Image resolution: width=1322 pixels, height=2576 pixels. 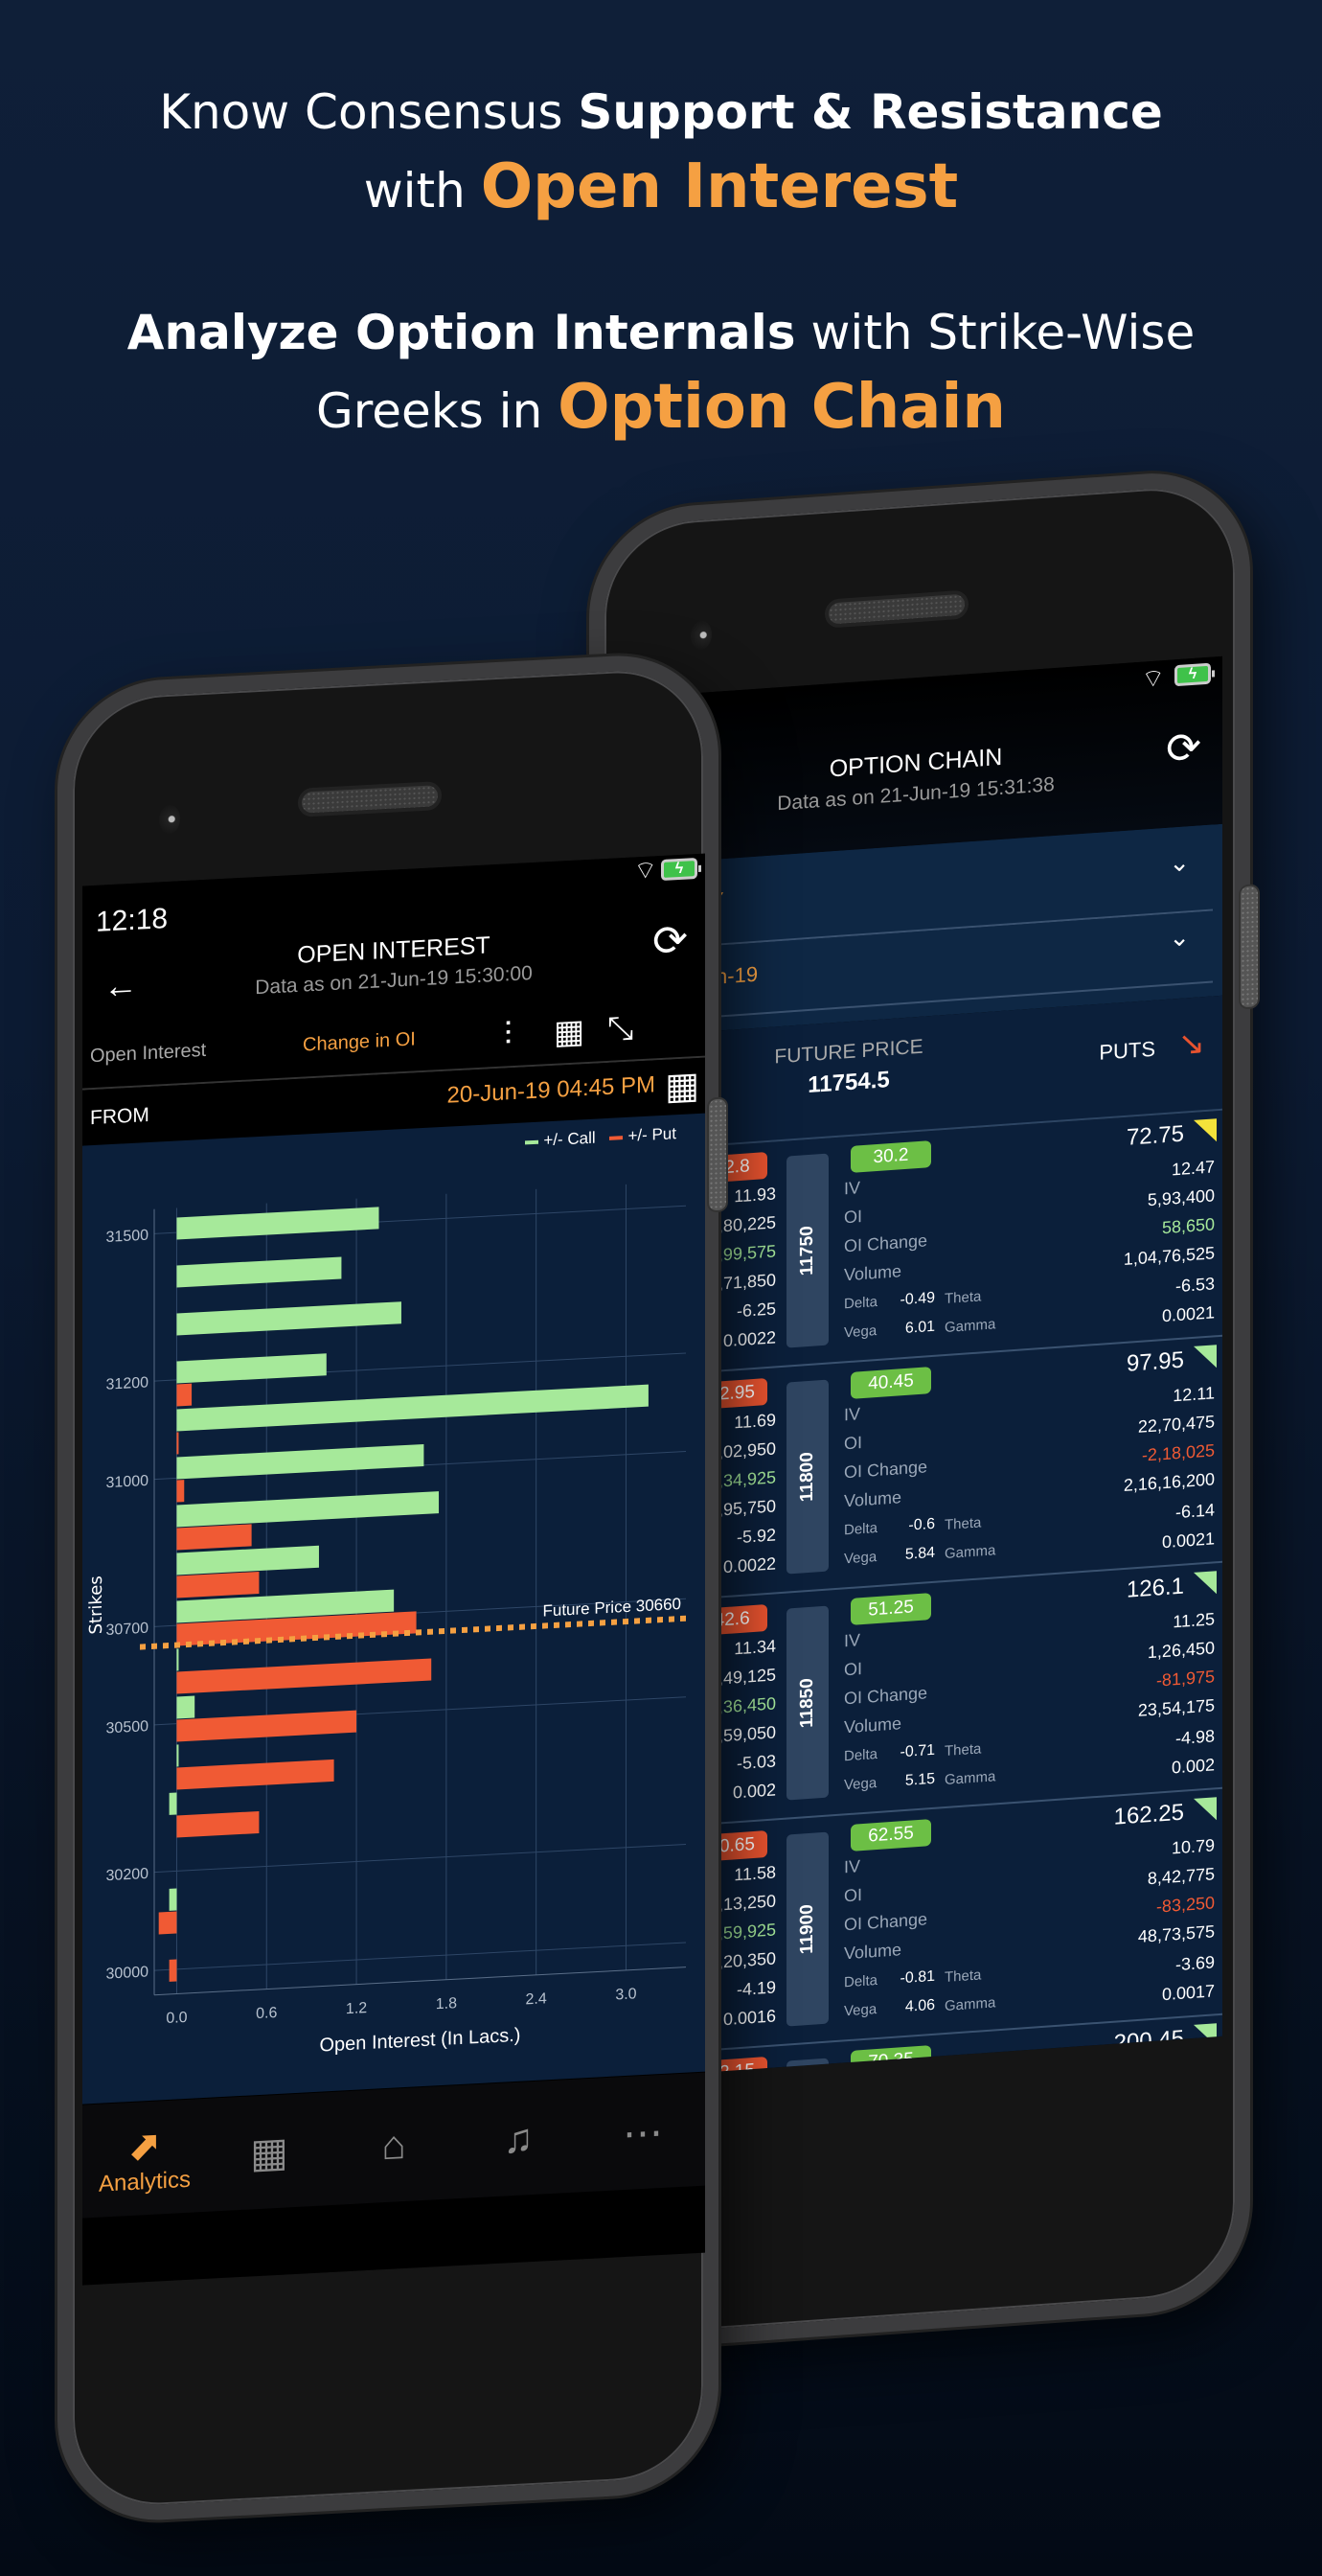 What do you see at coordinates (919, 1327) in the screenshot?
I see `put-vega: 6.01` at bounding box center [919, 1327].